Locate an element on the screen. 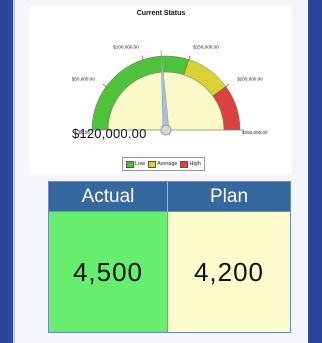  actual-header: Actual is located at coordinates (108, 197).